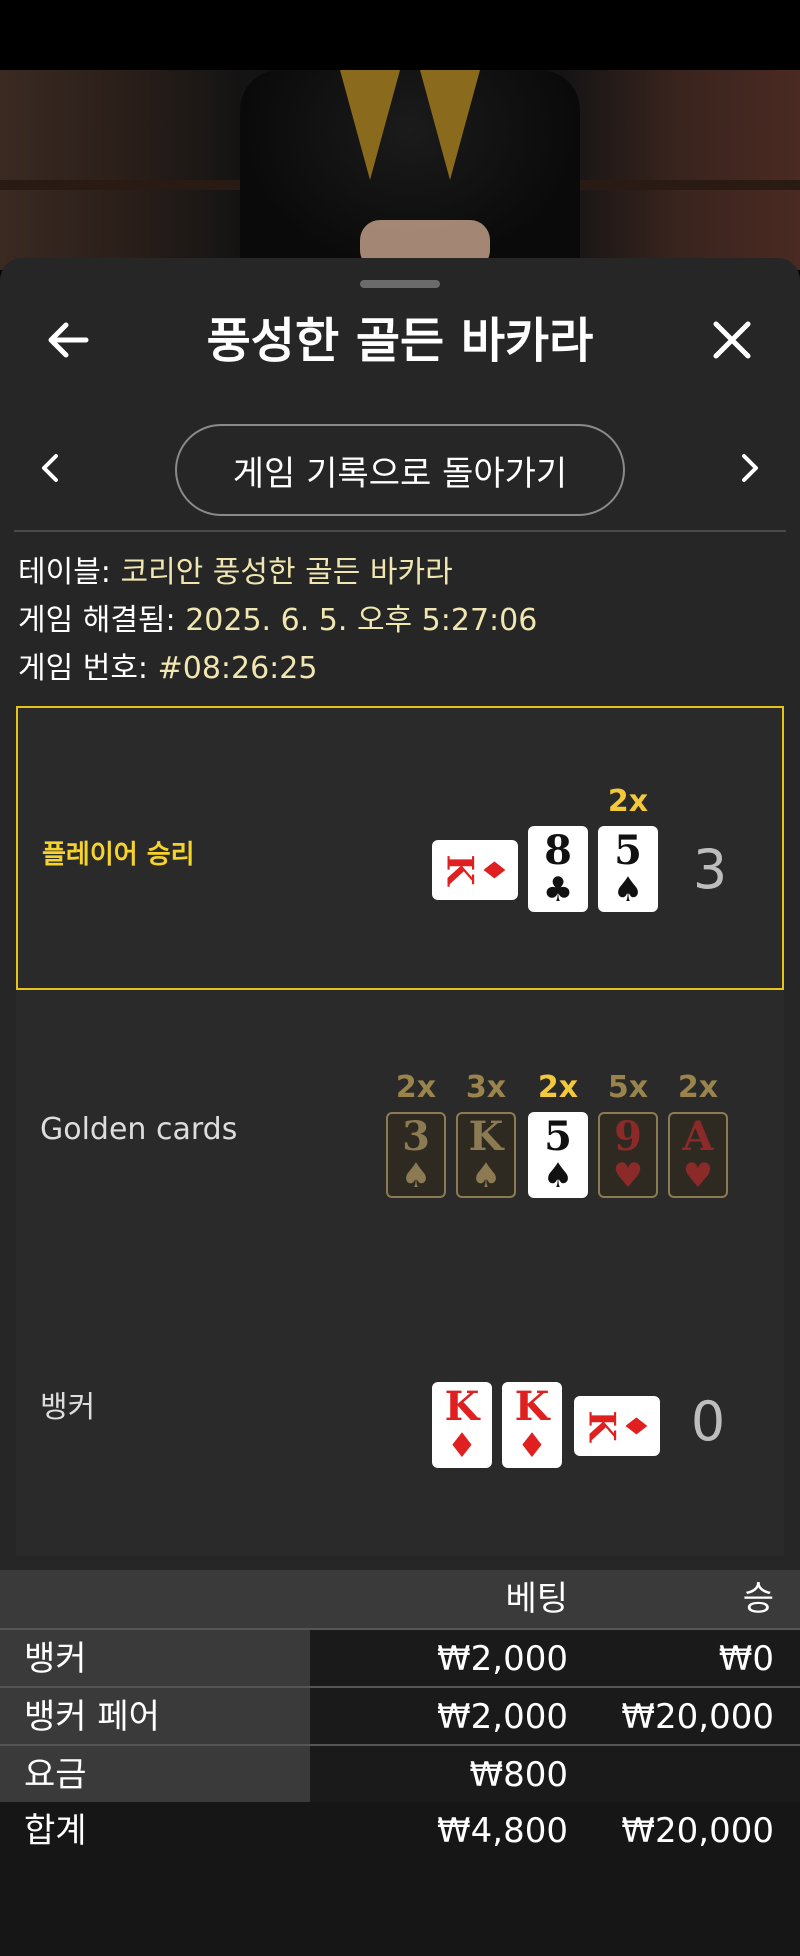 Image resolution: width=800 pixels, height=1956 pixels. I want to click on card-rank: 3, so click(416, 1136).